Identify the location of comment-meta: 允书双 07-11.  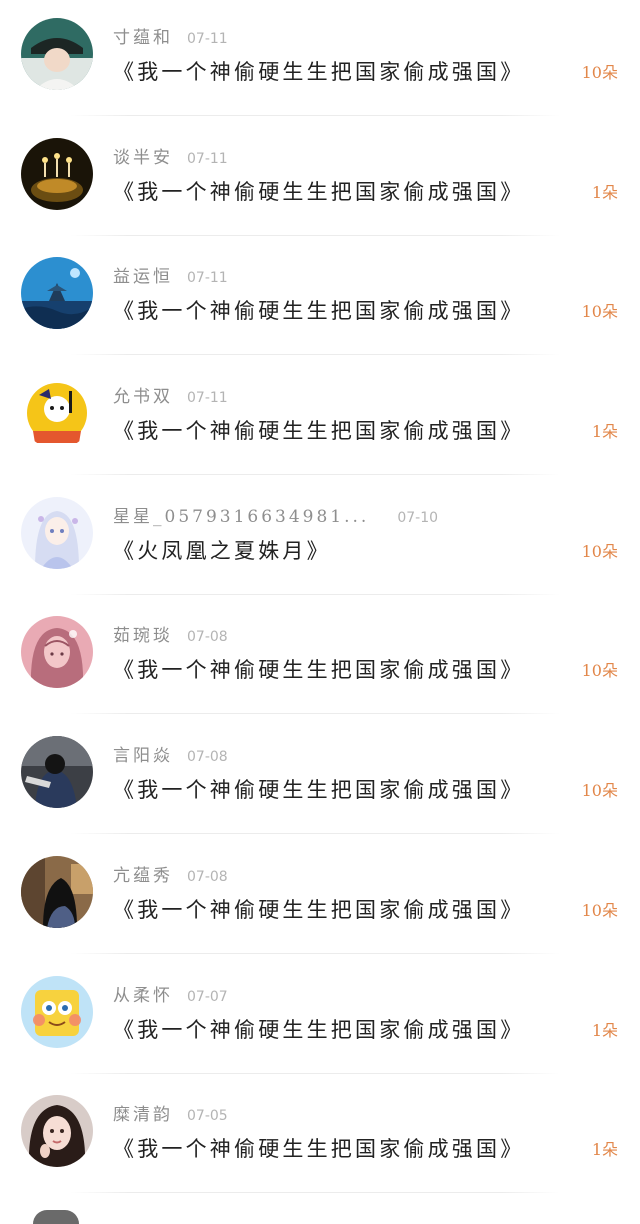
(170, 397).